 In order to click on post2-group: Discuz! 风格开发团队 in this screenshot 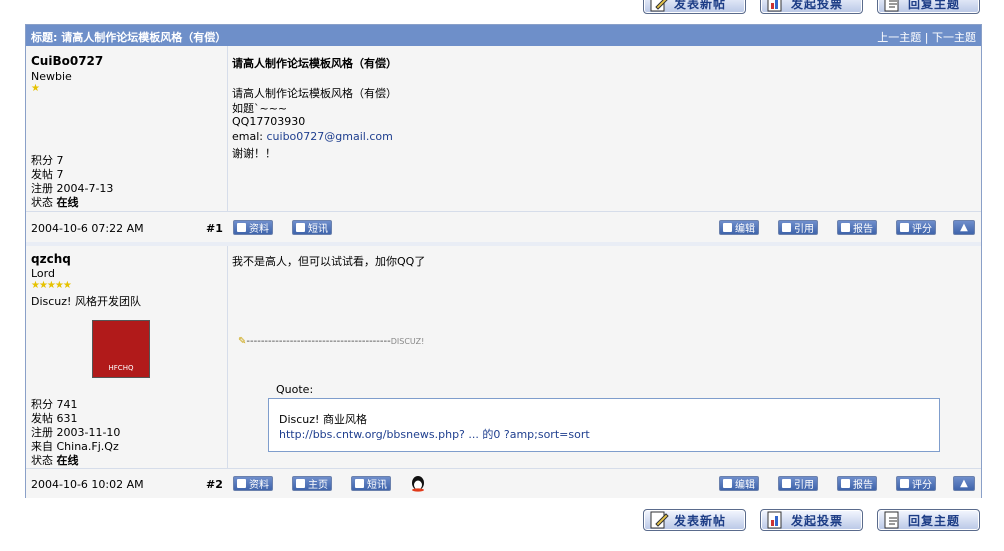, I will do `click(86, 301)`.